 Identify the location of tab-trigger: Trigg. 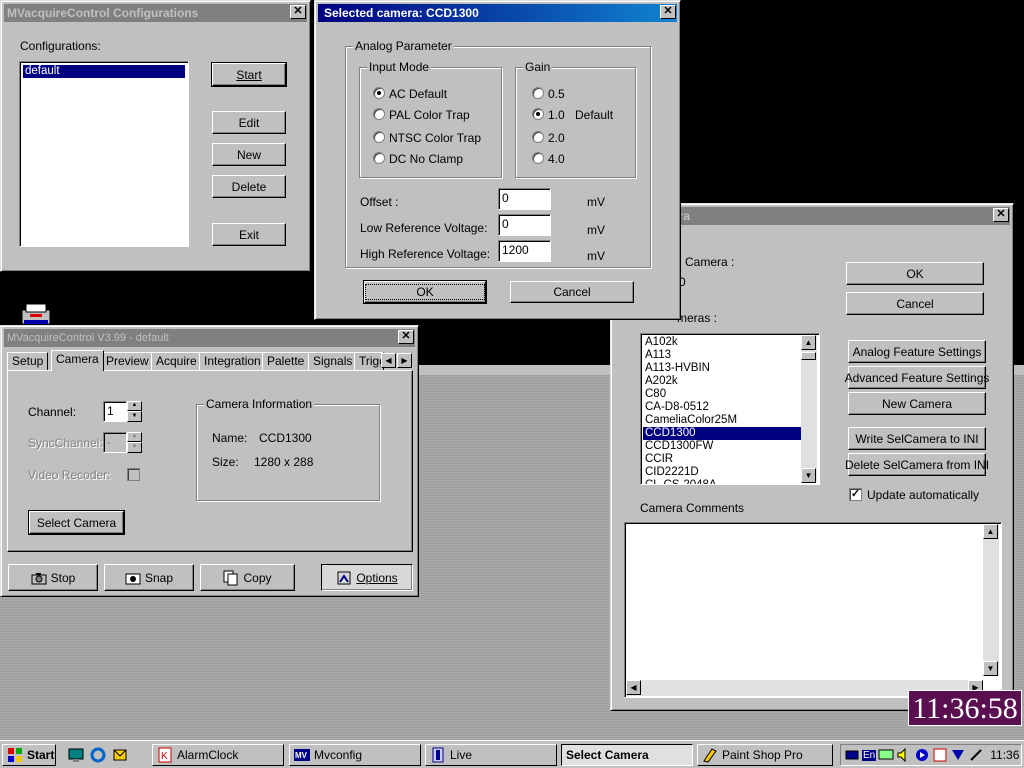
(369, 361).